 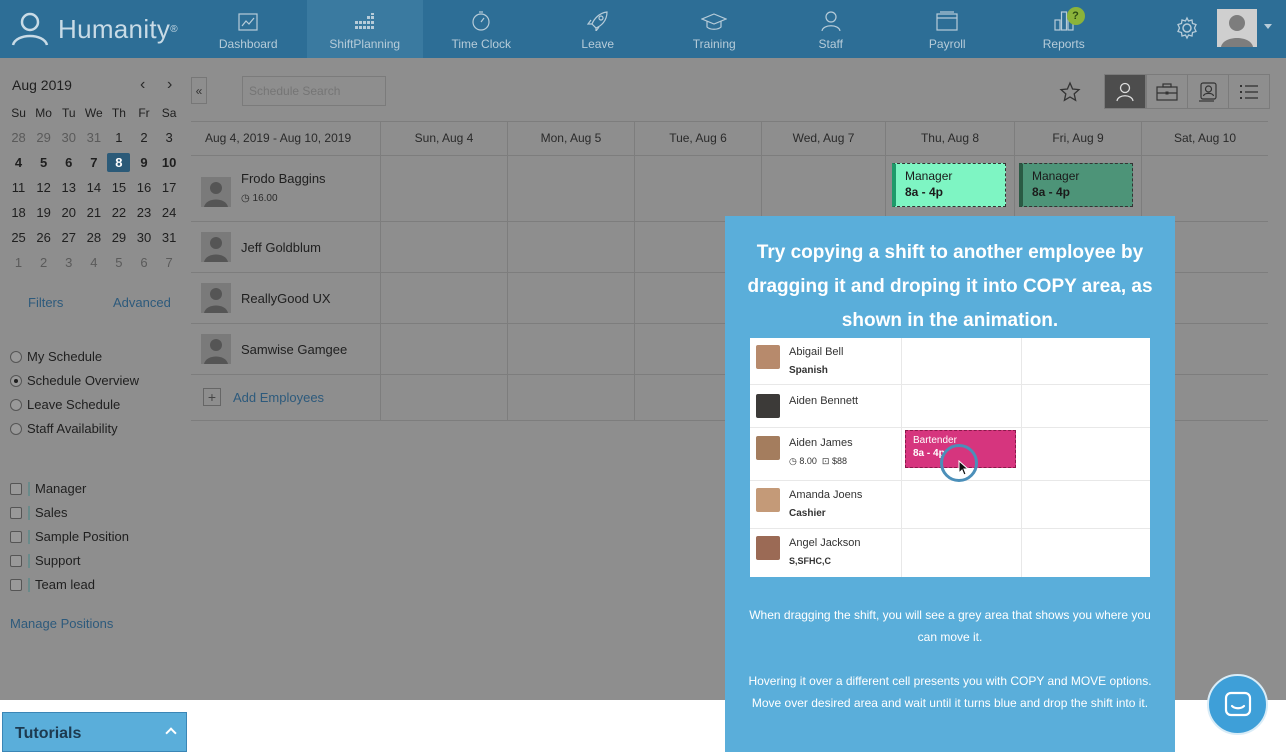 I want to click on calendar-day: 27, so click(x=68, y=237).